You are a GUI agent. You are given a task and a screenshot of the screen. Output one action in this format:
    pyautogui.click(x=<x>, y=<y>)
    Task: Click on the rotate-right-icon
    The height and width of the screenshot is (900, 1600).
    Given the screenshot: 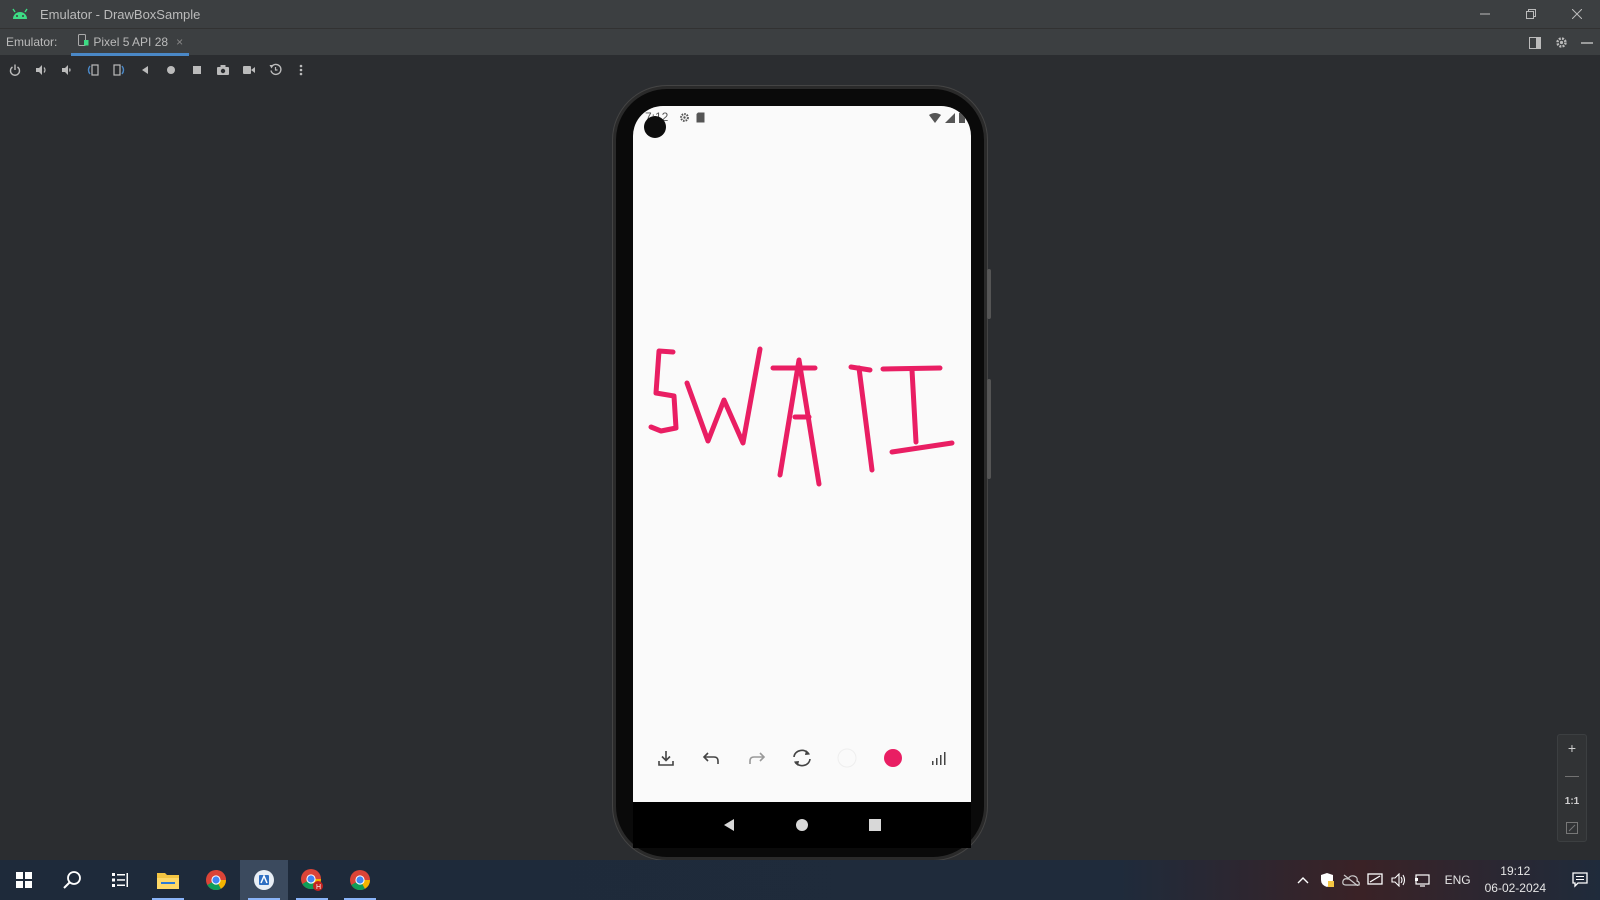 What is the action you would take?
    pyautogui.click(x=119, y=70)
    